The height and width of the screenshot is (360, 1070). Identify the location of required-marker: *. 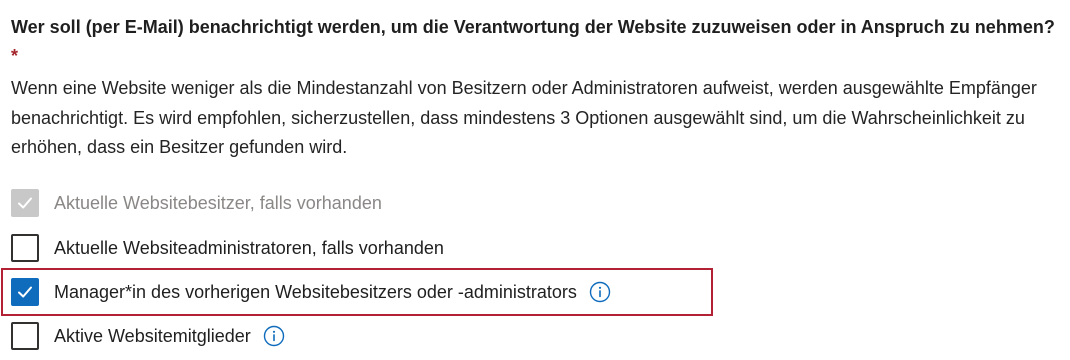
(15, 56).